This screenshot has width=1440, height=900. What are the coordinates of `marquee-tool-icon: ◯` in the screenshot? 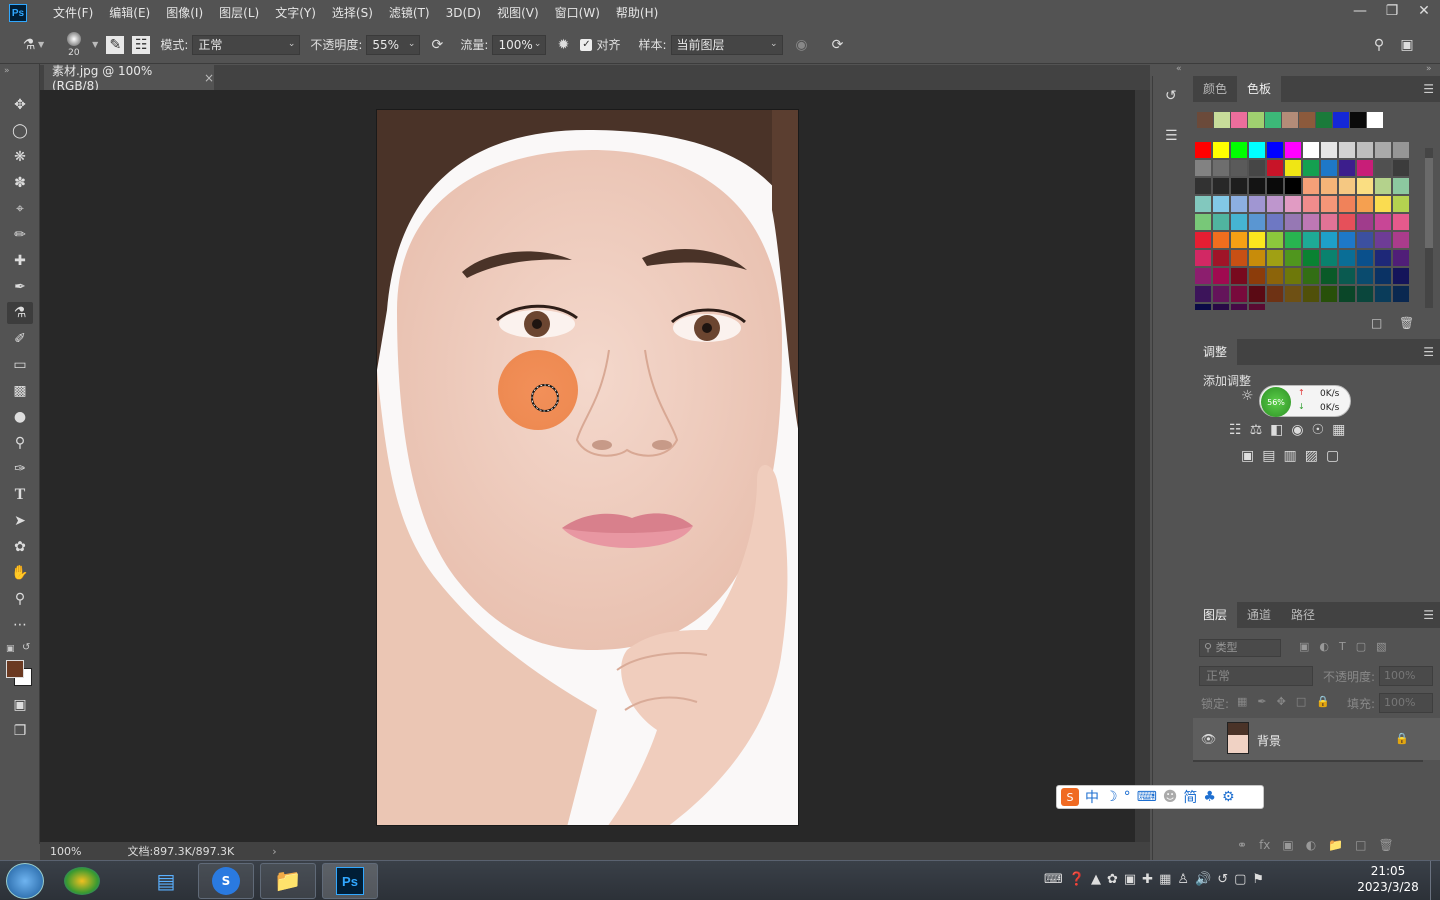 It's located at (20, 131).